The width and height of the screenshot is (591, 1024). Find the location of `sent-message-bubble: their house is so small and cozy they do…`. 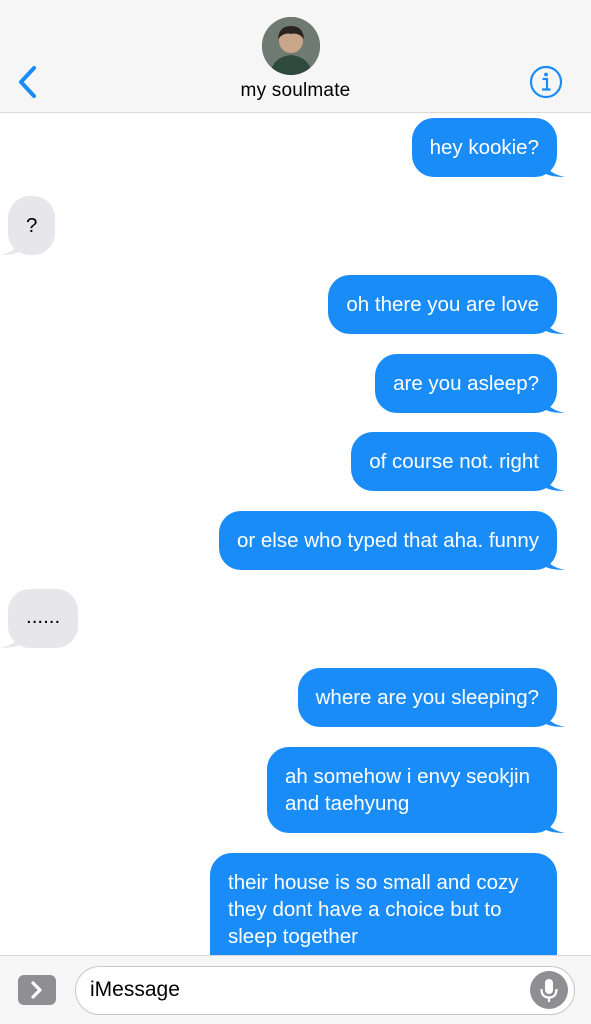

sent-message-bubble: their house is so small and cozy they do… is located at coordinates (383, 910).